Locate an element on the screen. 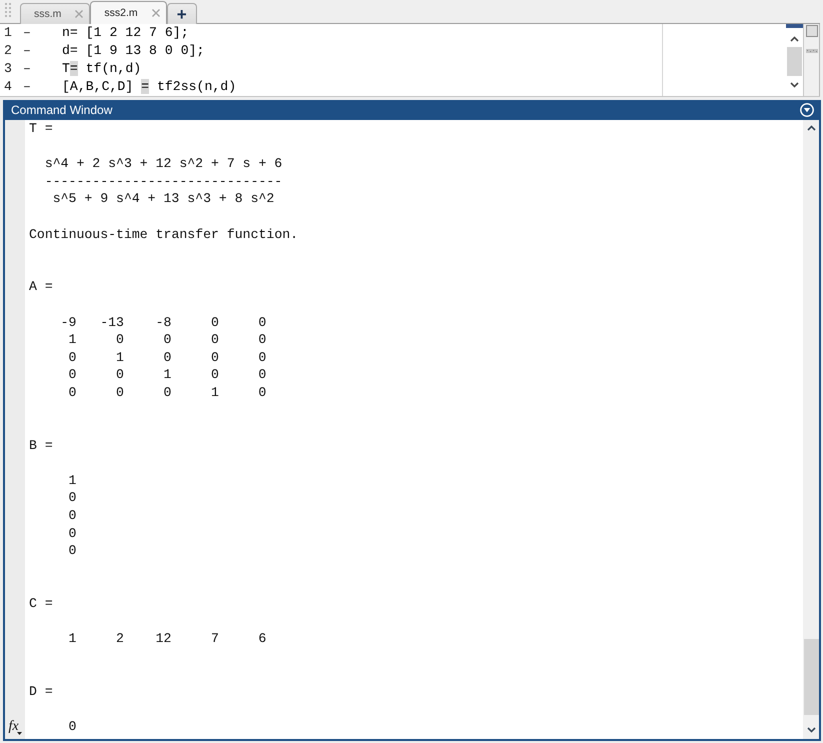 Image resolution: width=823 pixels, height=743 pixels. matrix-cell: 6 is located at coordinates (262, 639).